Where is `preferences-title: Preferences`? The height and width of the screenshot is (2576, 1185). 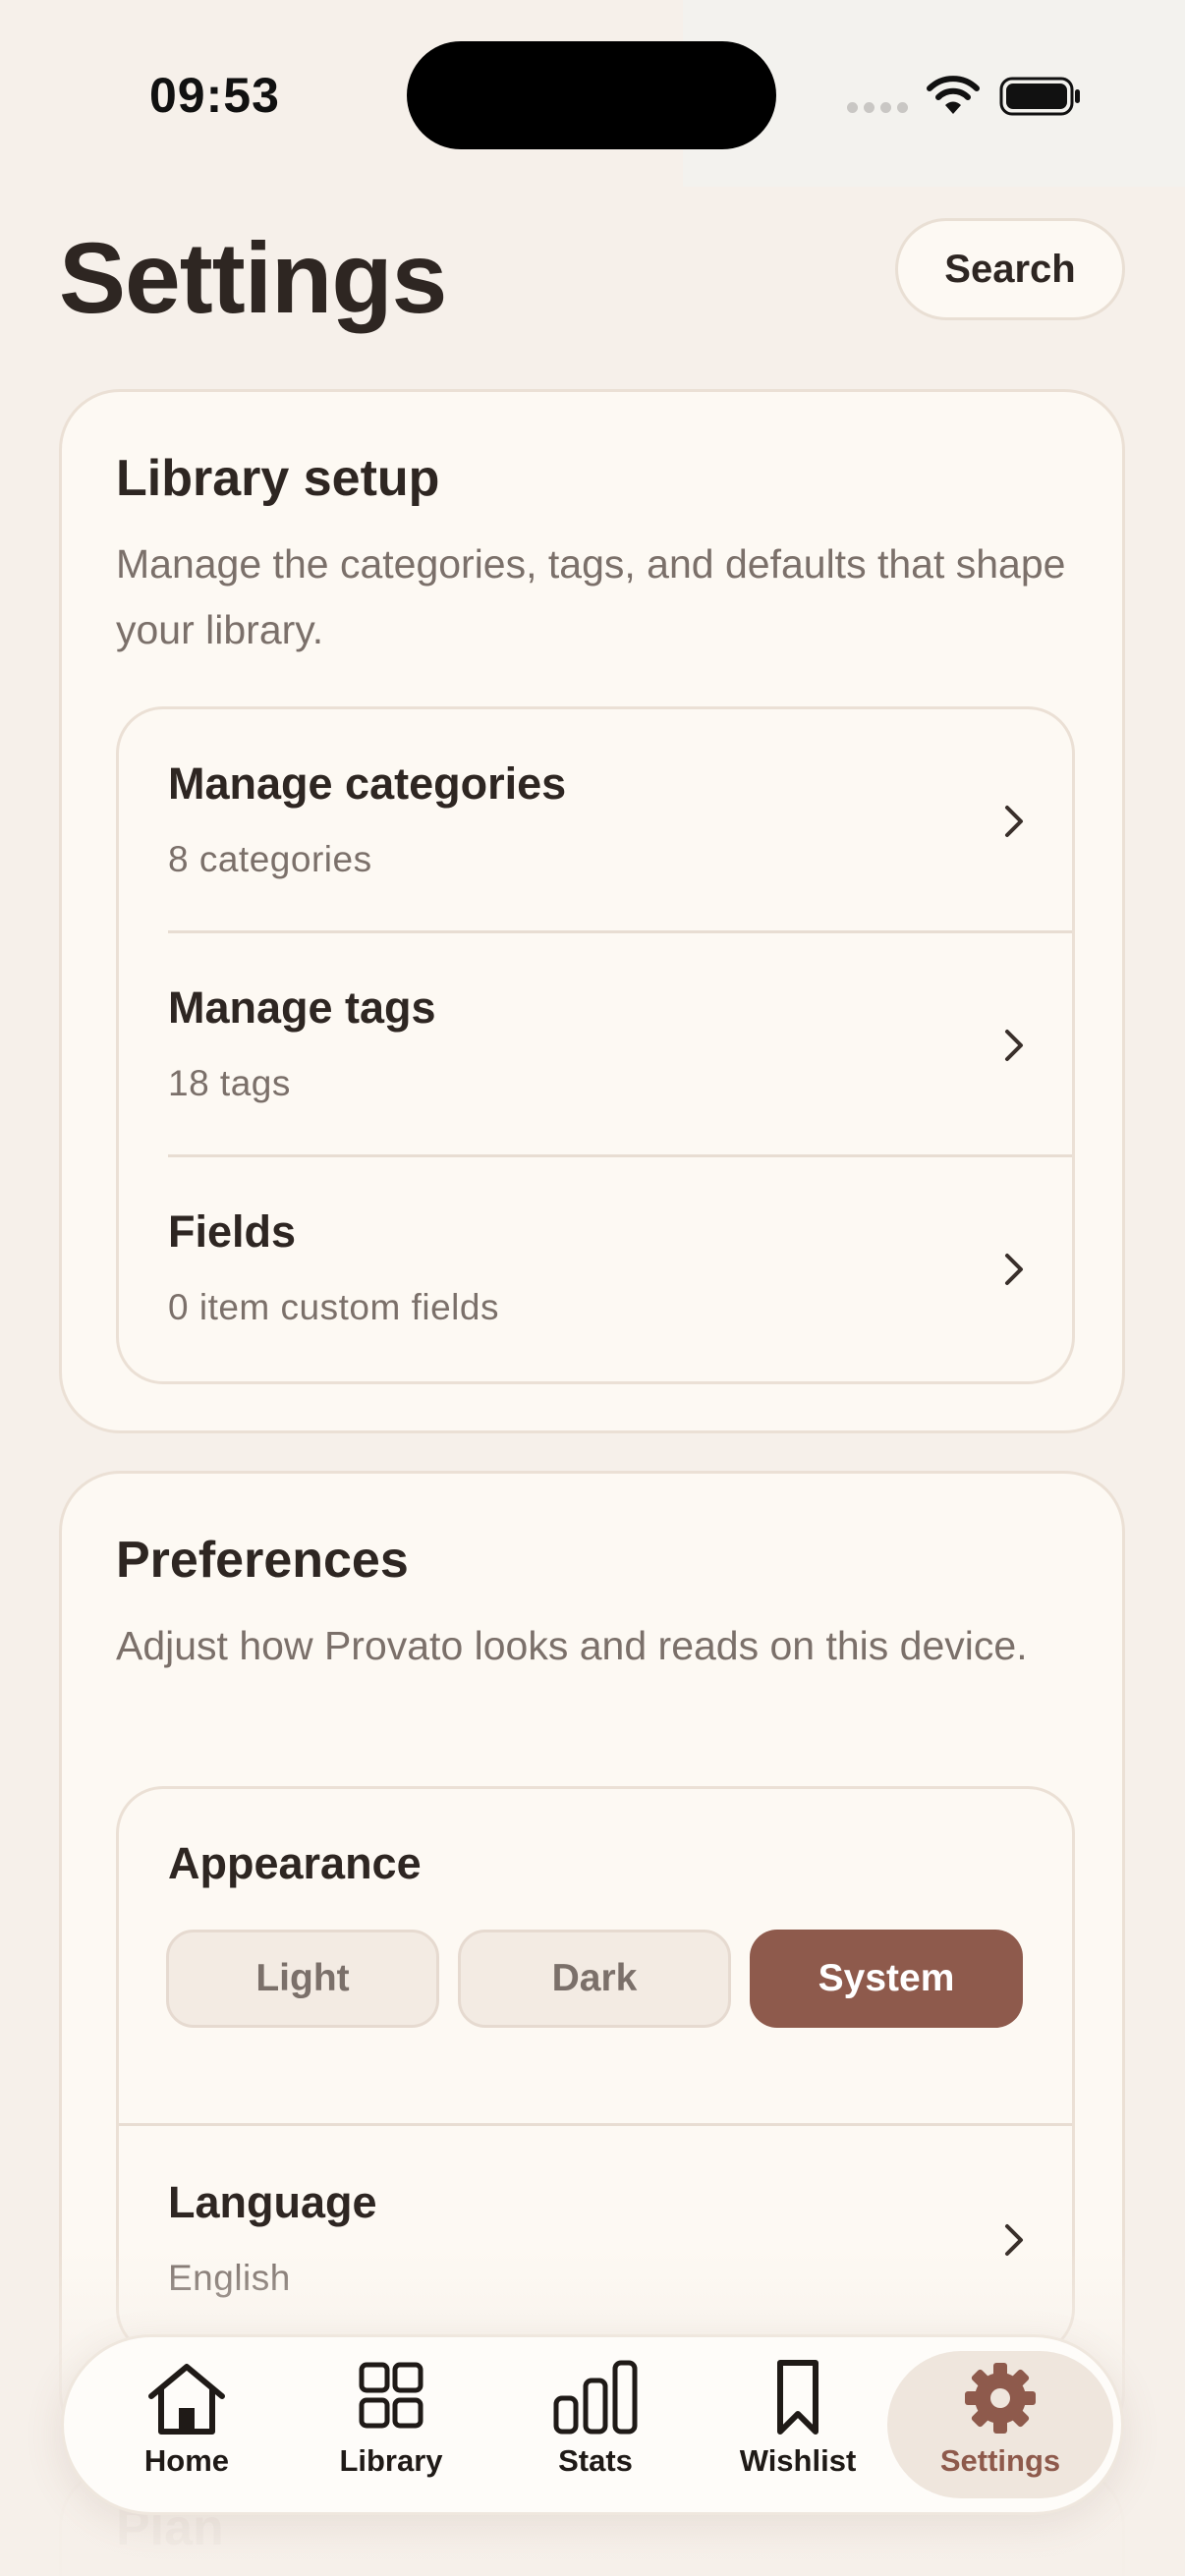
preferences-title: Preferences is located at coordinates (262, 1560).